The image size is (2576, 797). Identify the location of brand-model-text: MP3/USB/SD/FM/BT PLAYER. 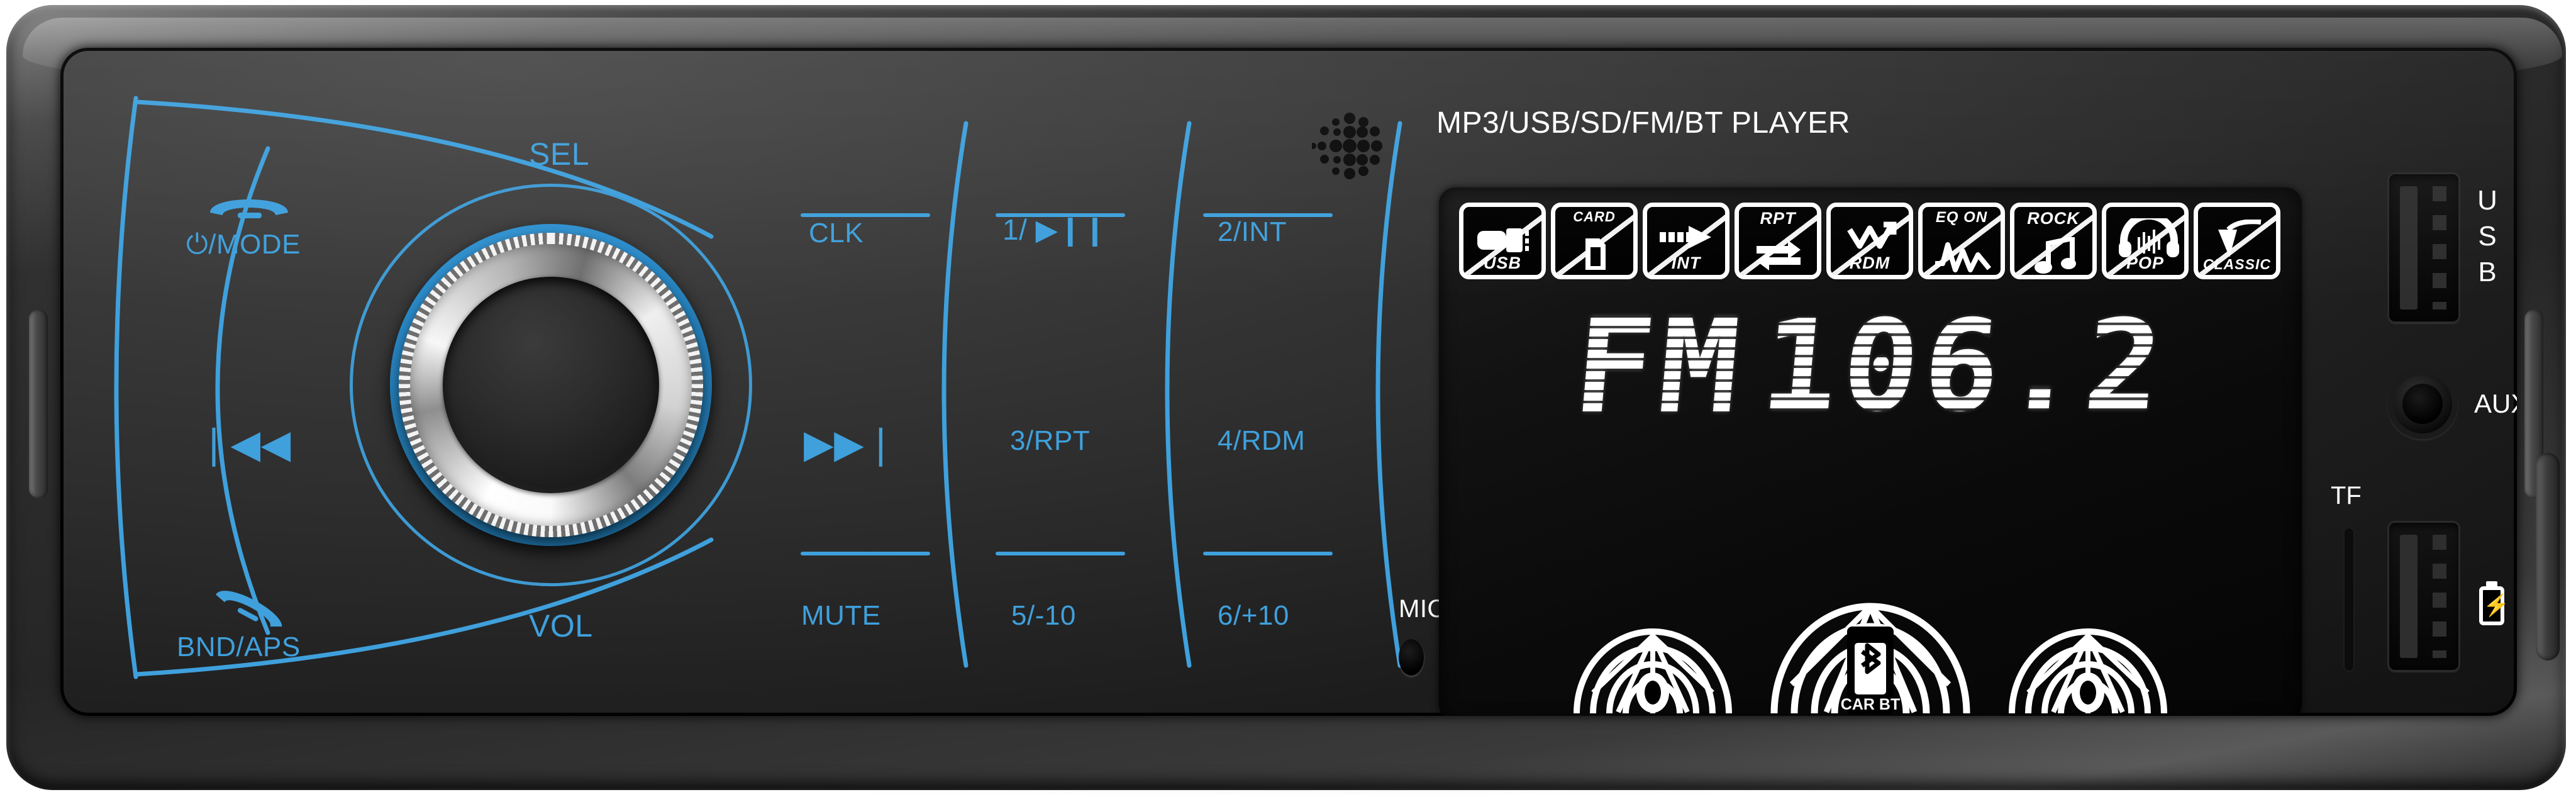
(1643, 123).